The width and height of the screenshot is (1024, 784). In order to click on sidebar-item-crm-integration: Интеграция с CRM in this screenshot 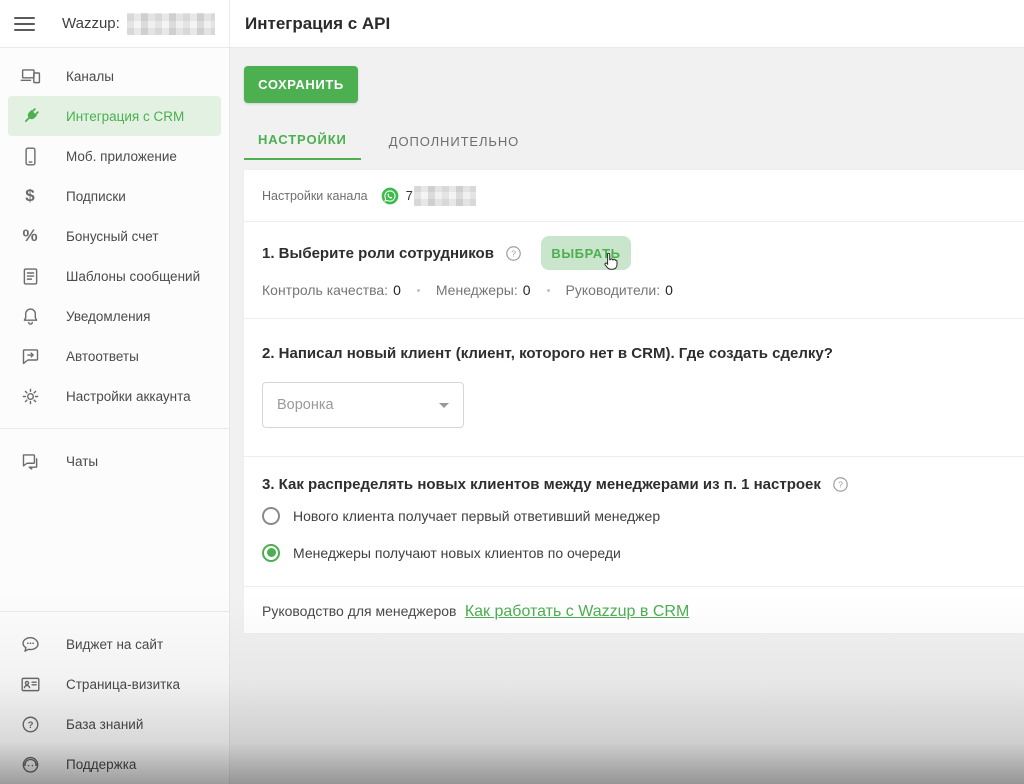, I will do `click(114, 116)`.